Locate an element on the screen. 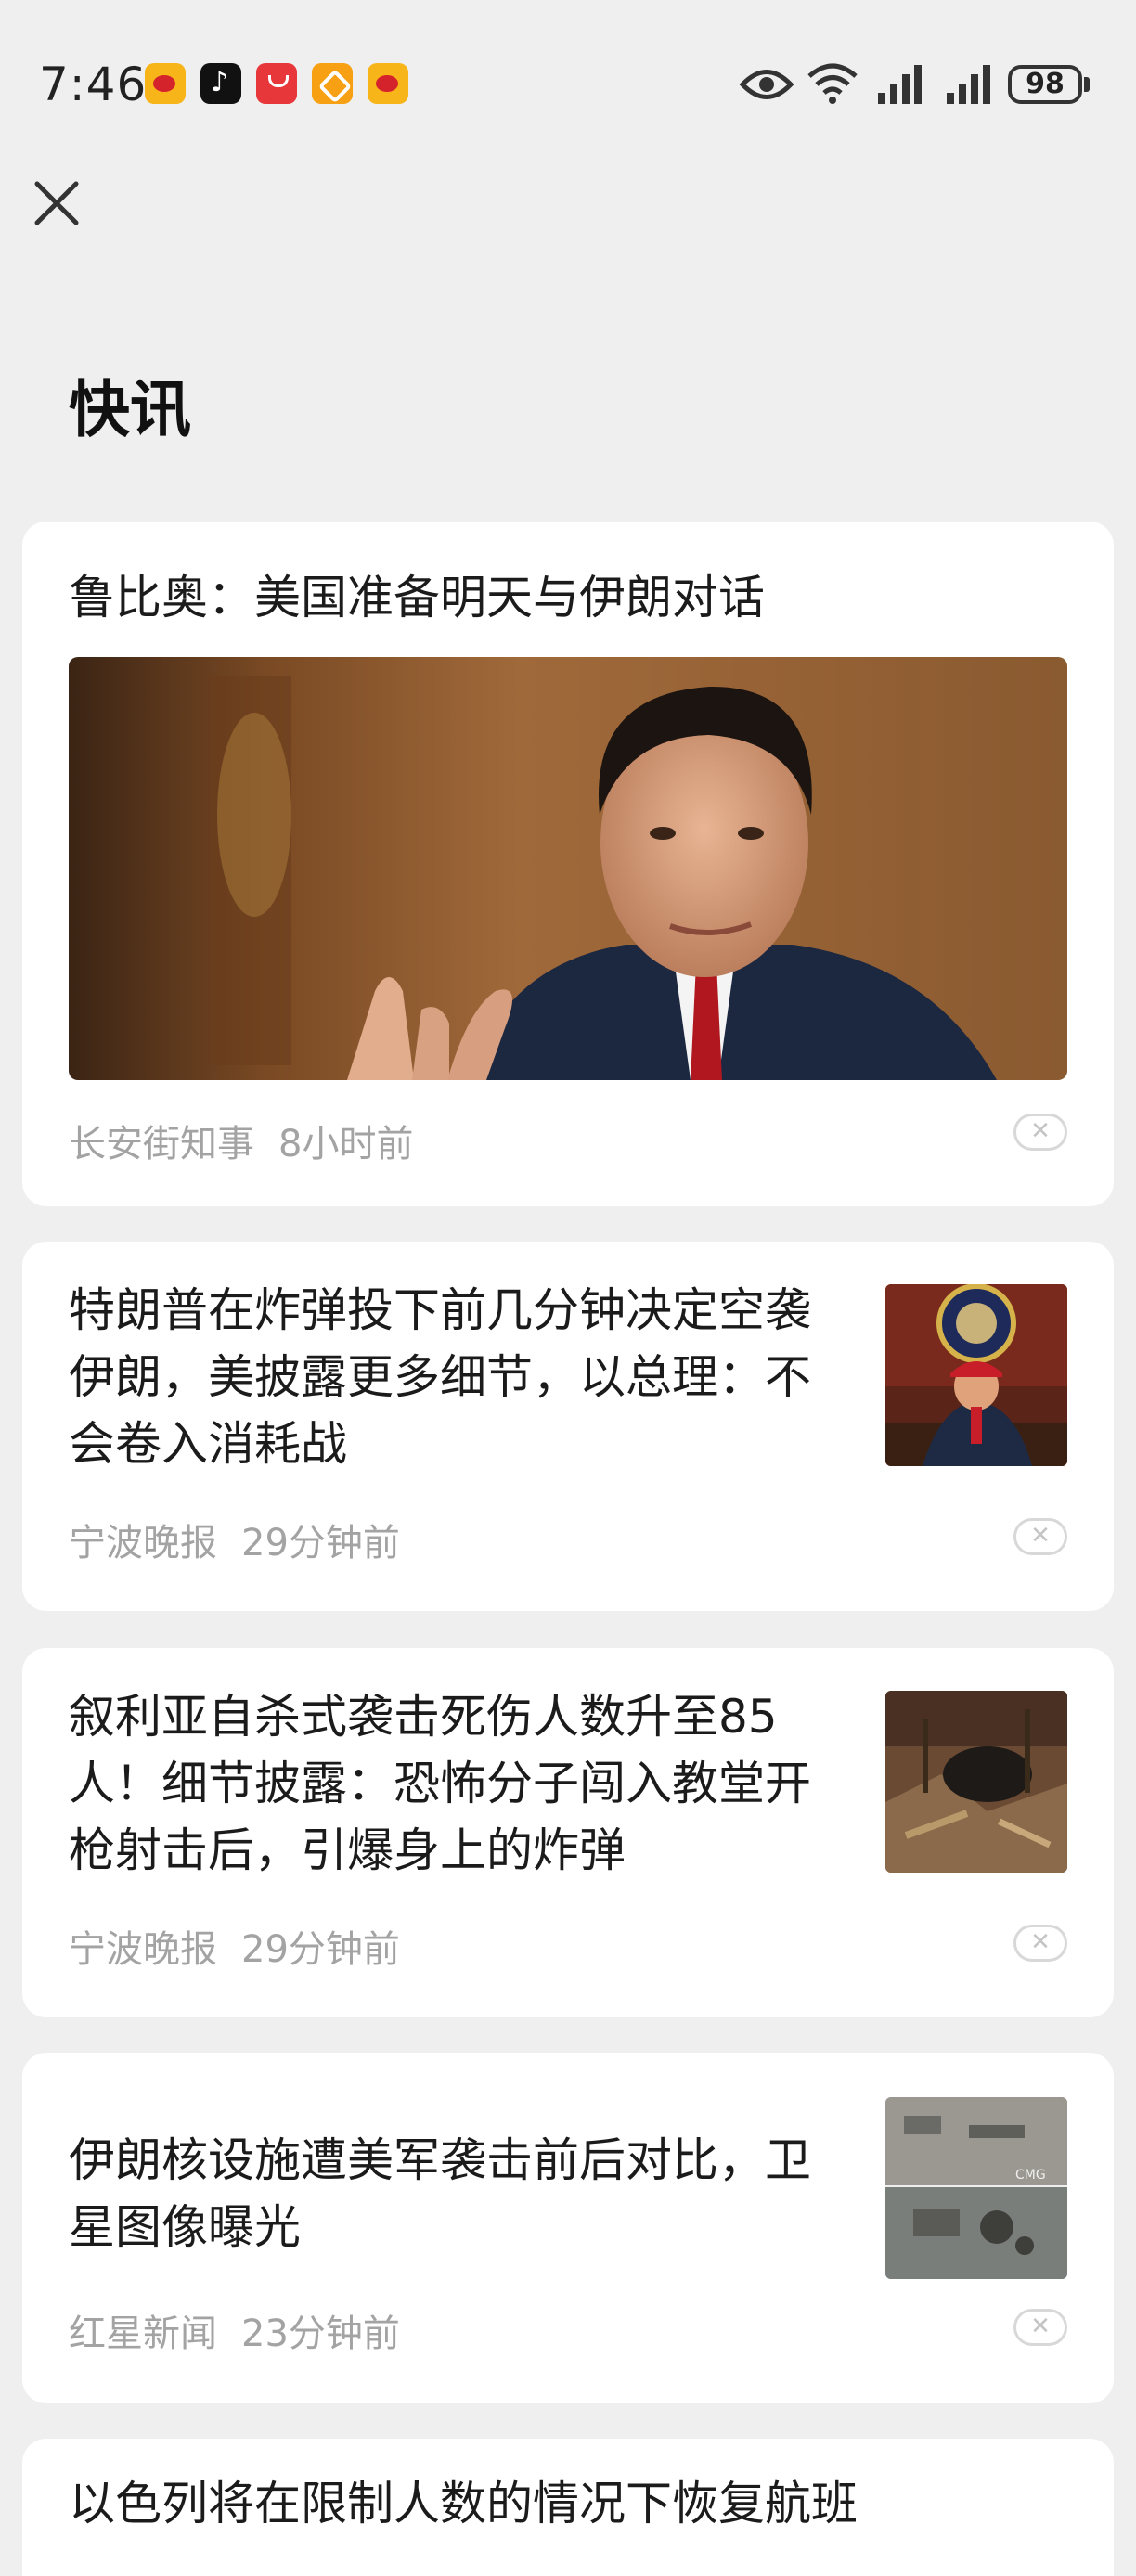  page-title: 快讯 is located at coordinates (130, 410).